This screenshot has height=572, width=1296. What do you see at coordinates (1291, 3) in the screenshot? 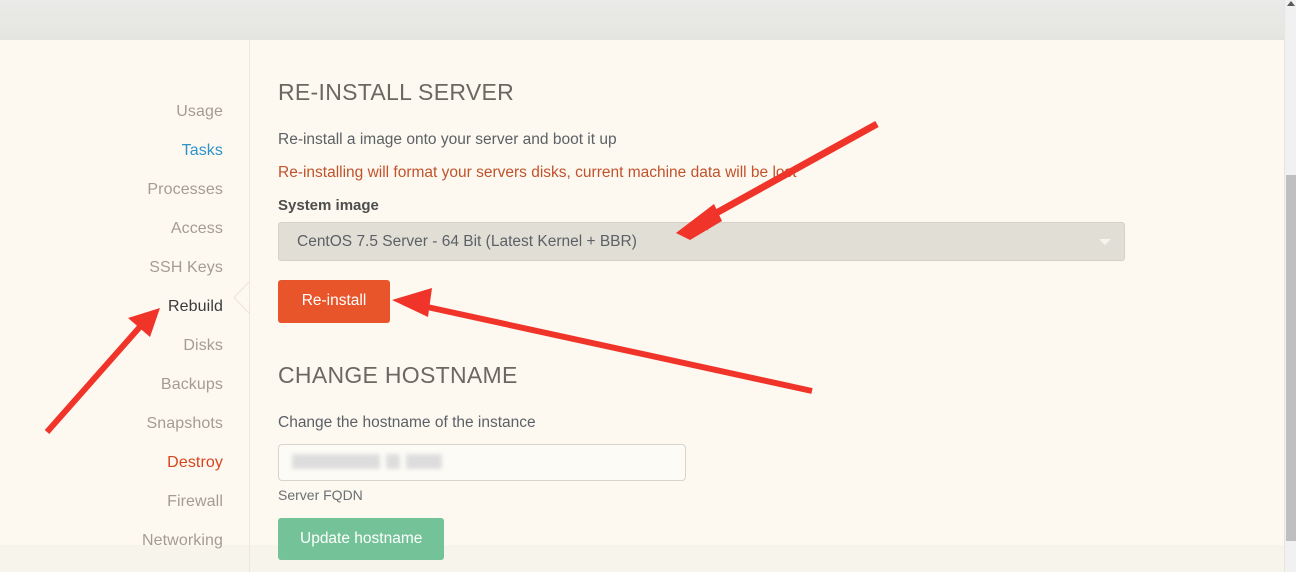
I see `scroll-up-arrow-icon` at bounding box center [1291, 3].